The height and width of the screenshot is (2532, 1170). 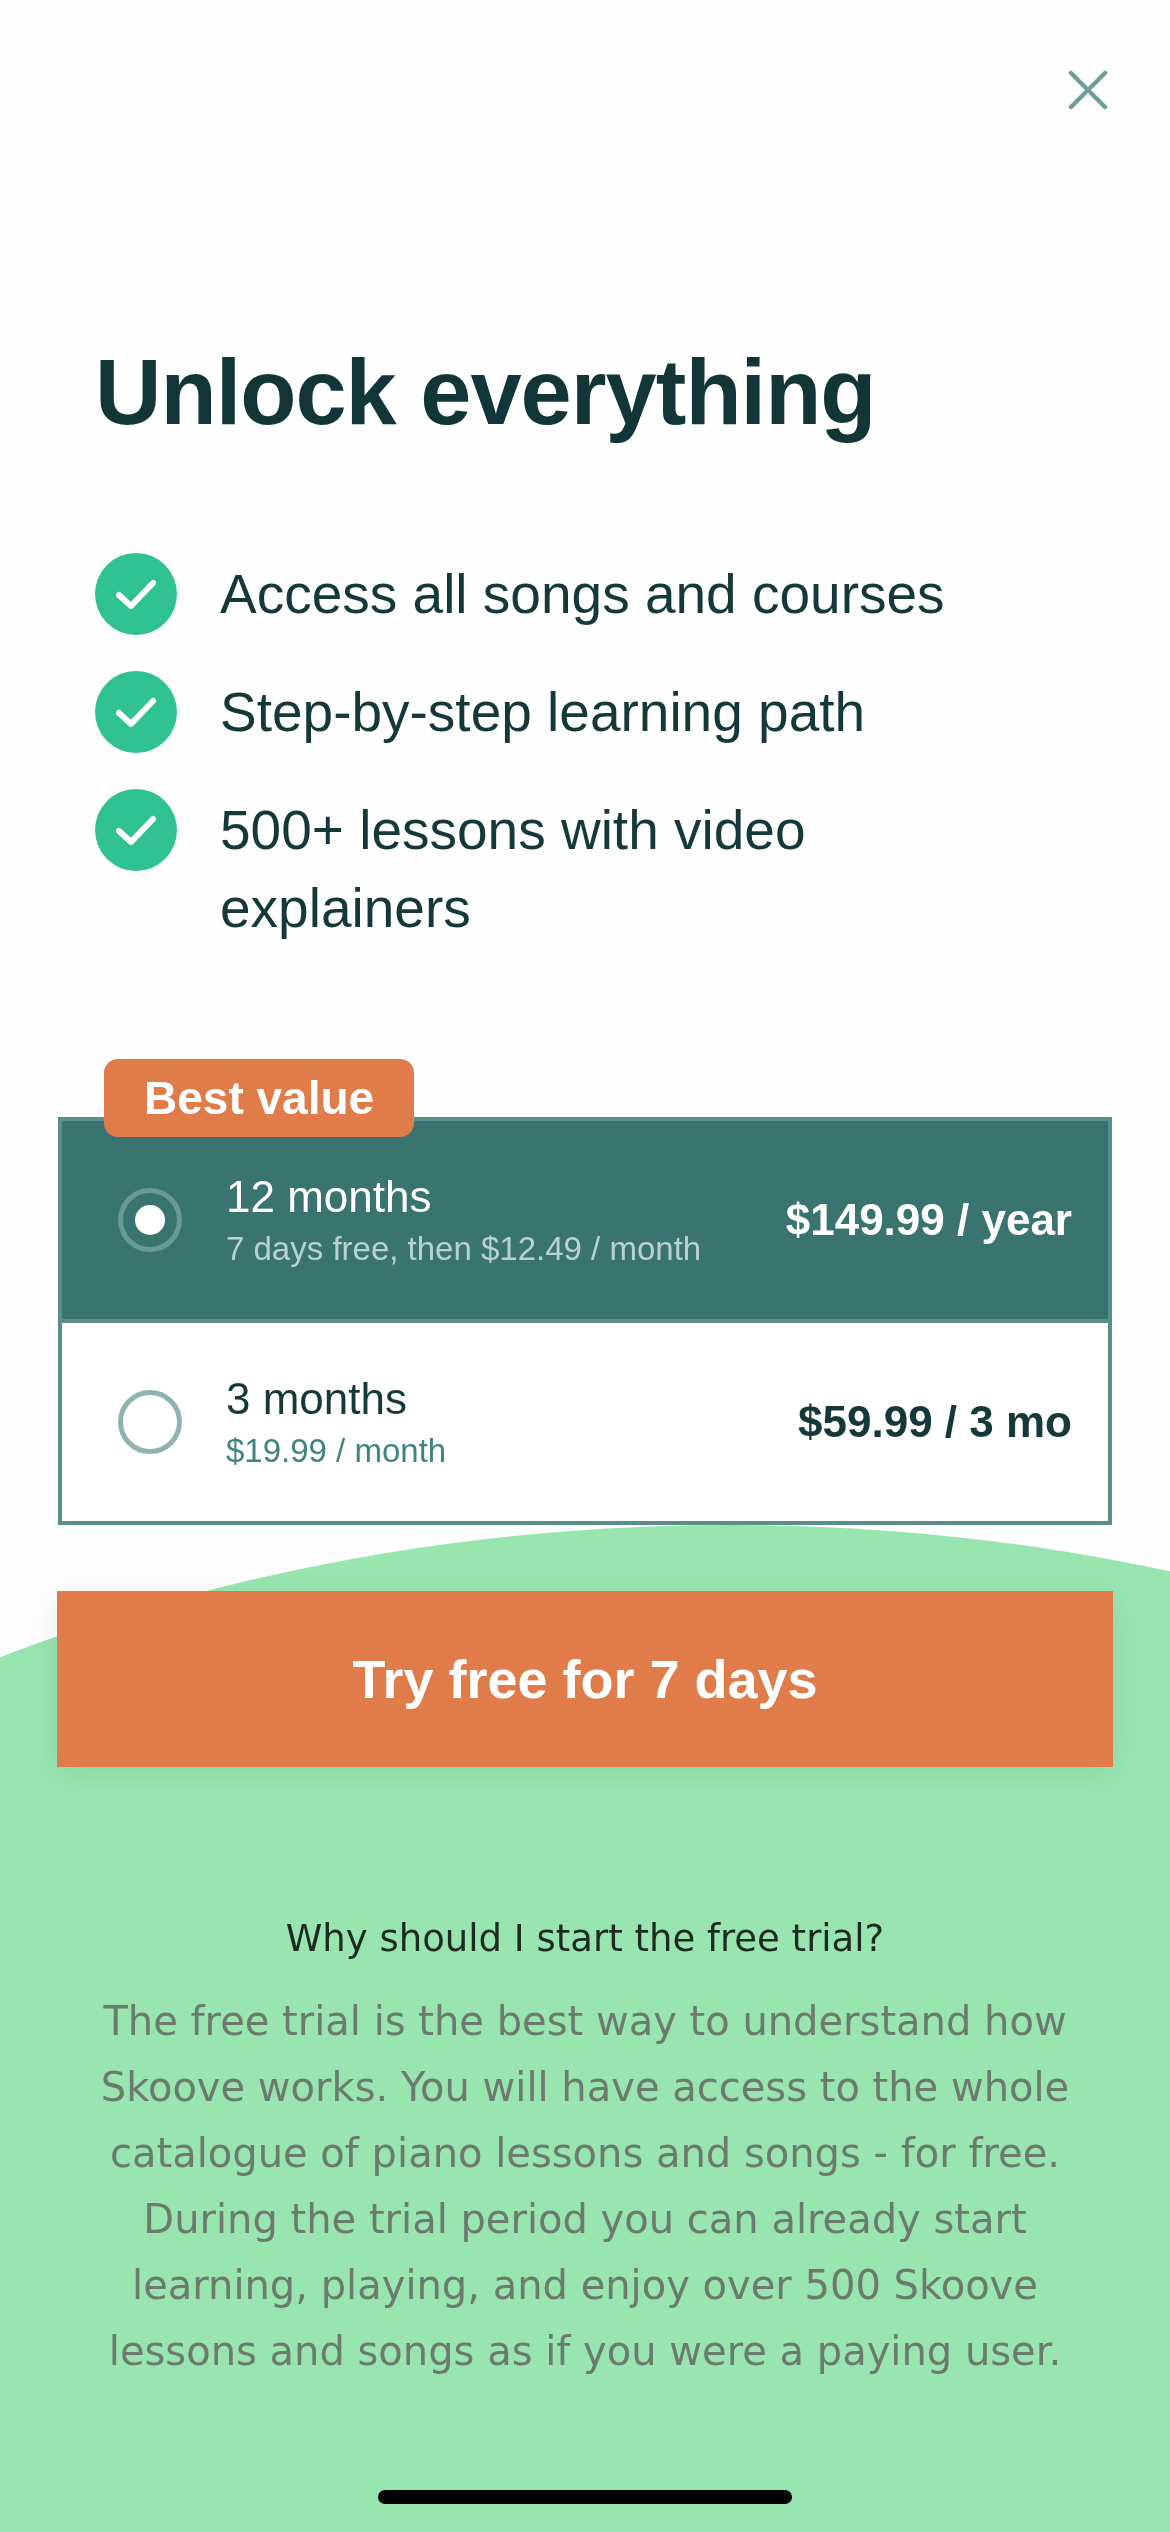 I want to click on faq-answer: The free trial is the best way to understand how Skoove works. You will have access to the whole catalogue of piano lessons and songs - for free. During the trial period you can already start learning, playing, and enjoy over 500 Skoove lessons and songs as if you were a paying user., so click(x=585, y=2187).